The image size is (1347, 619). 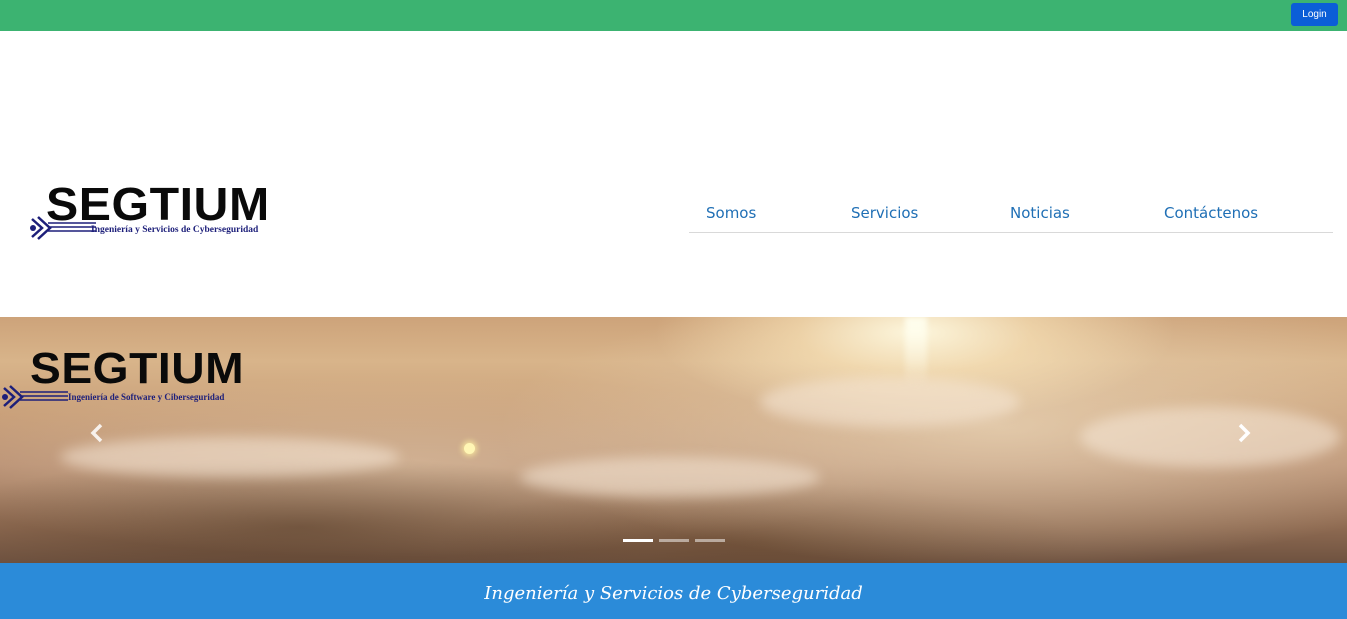 I want to click on nav-item-somos: Somos, so click(x=731, y=213).